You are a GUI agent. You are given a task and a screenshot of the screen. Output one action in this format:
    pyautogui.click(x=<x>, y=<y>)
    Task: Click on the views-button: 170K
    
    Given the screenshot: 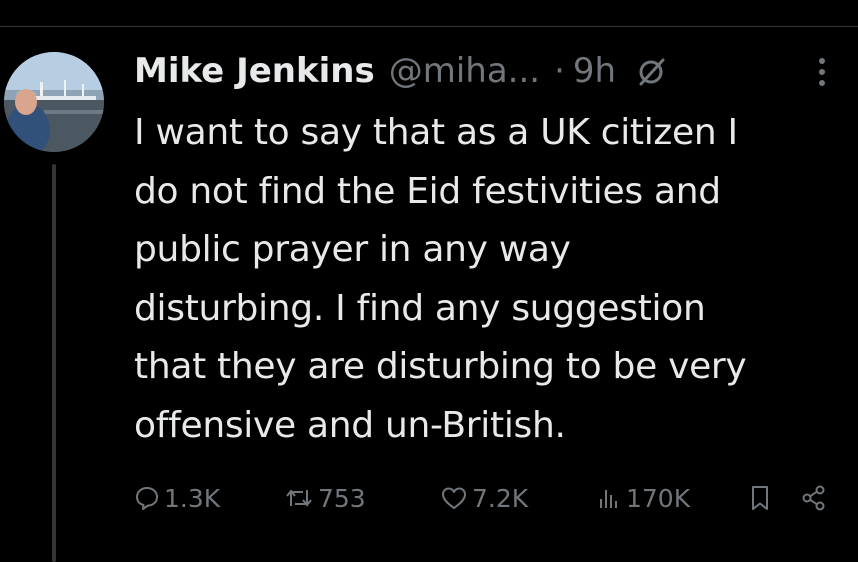 What is the action you would take?
    pyautogui.click(x=643, y=498)
    